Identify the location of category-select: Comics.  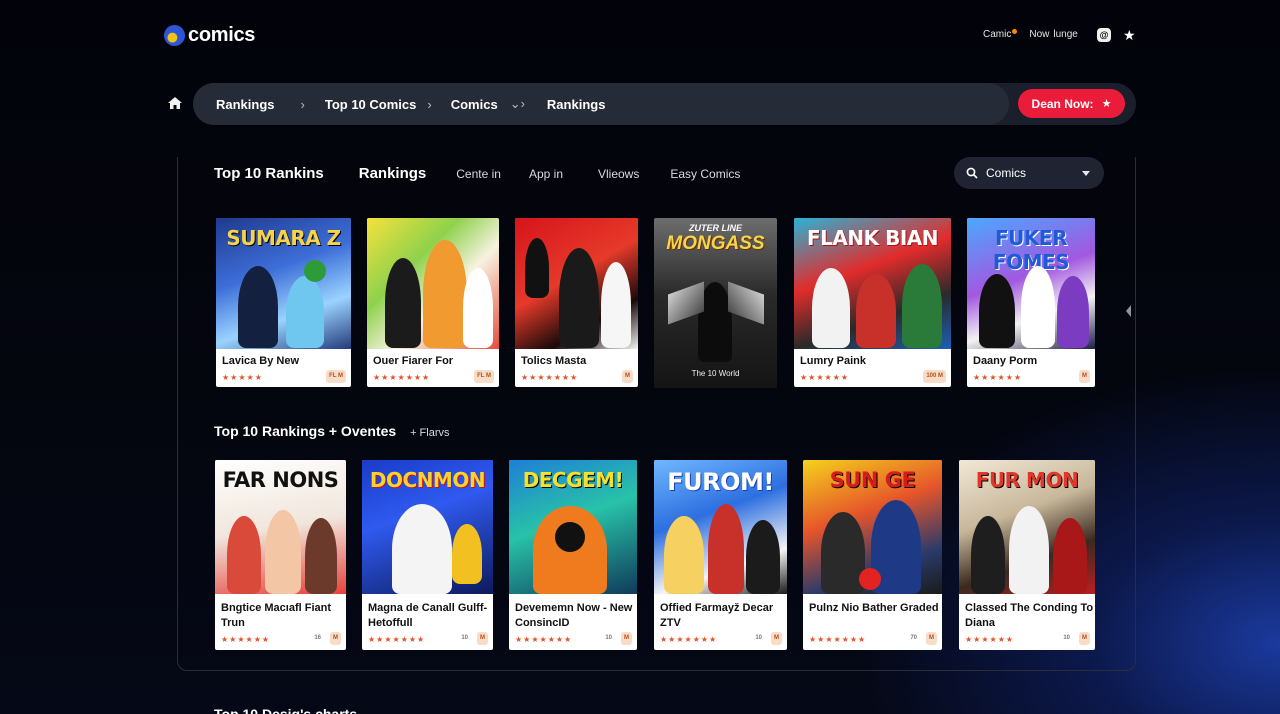
(1029, 173).